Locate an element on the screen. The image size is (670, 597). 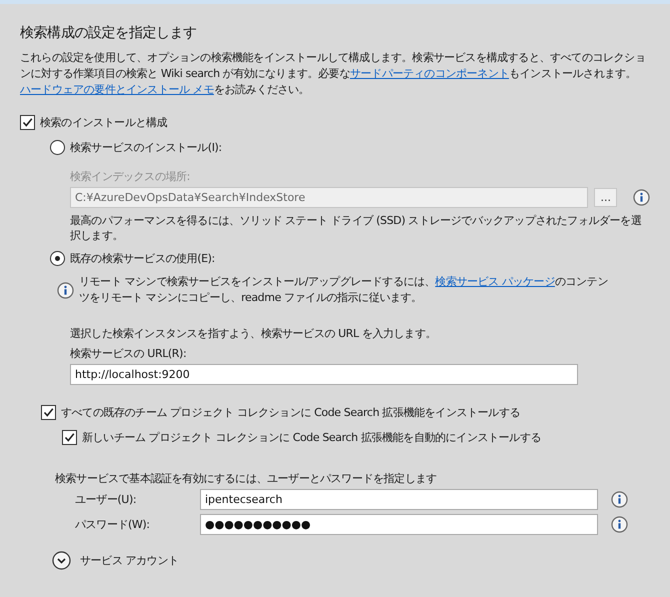
link: ハードウェアの要件とインストール メモ is located at coordinates (117, 89).